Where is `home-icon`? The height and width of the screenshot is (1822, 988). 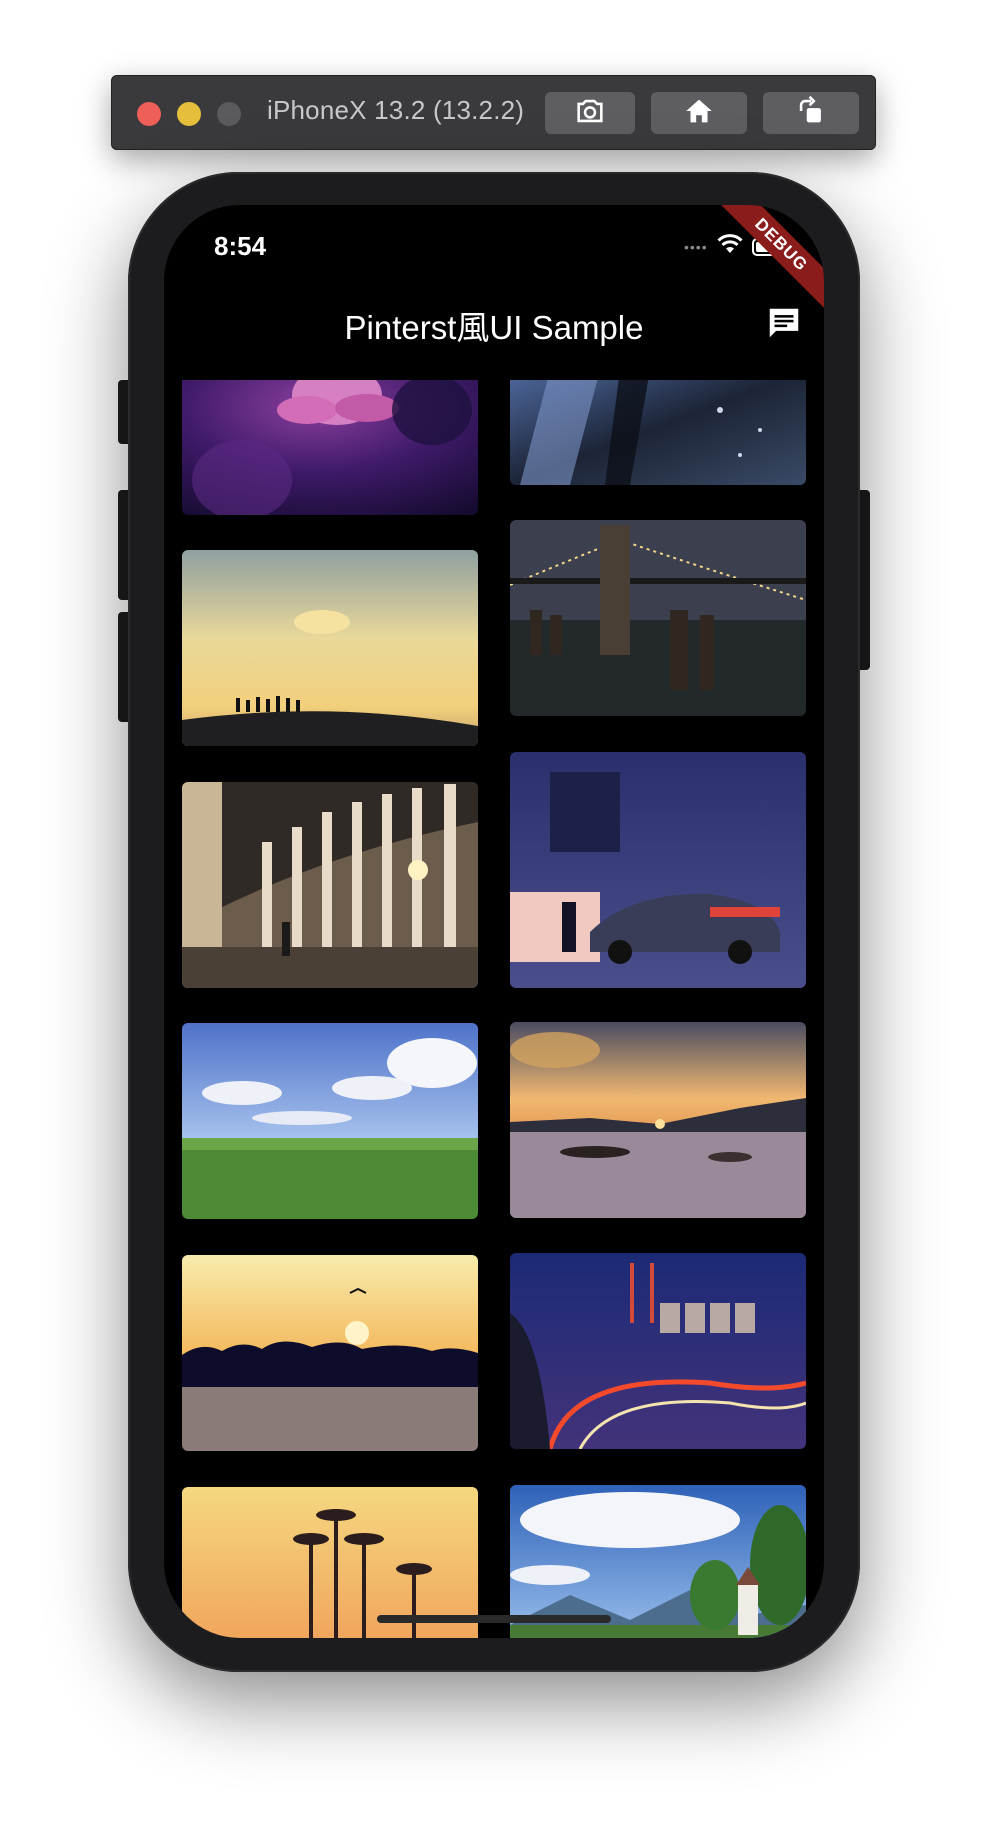
home-icon is located at coordinates (699, 113).